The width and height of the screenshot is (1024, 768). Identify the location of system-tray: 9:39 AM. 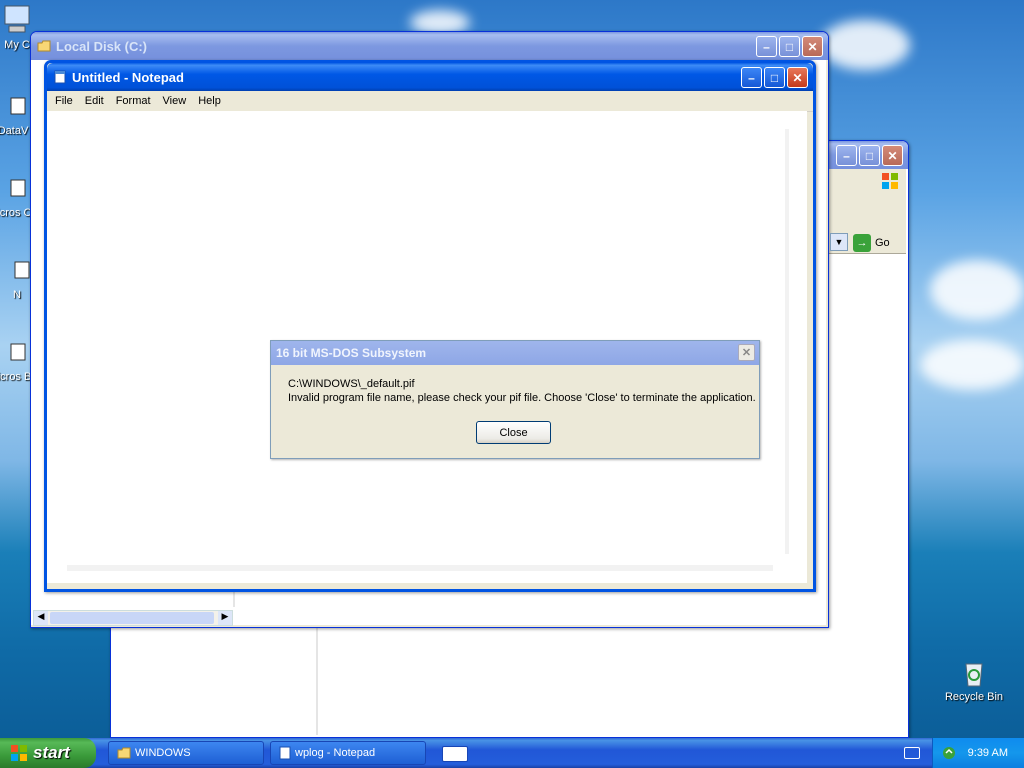
(978, 753).